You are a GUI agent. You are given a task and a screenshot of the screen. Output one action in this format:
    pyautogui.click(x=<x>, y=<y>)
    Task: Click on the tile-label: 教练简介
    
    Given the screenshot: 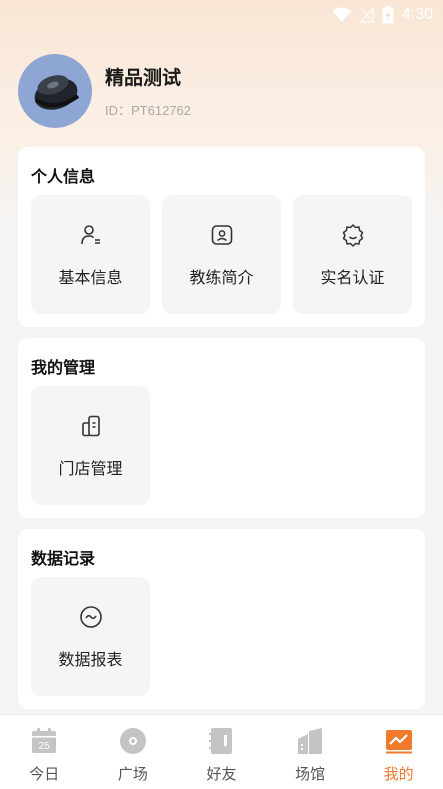 What is the action you would take?
    pyautogui.click(x=221, y=278)
    